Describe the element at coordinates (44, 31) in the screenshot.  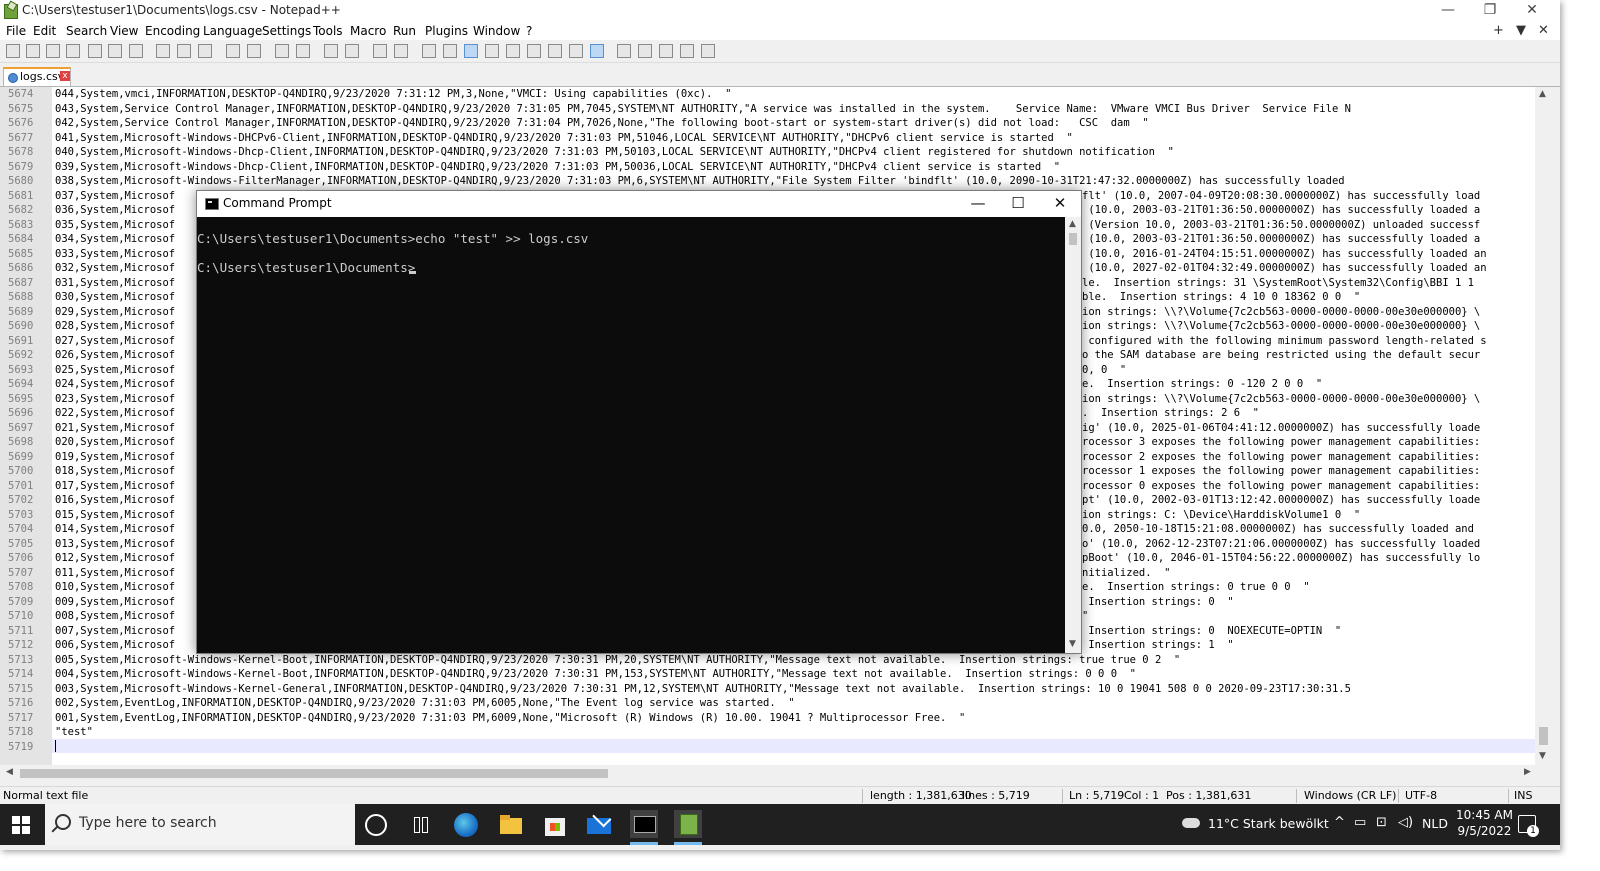
I see `menu-edit: Edit` at that location.